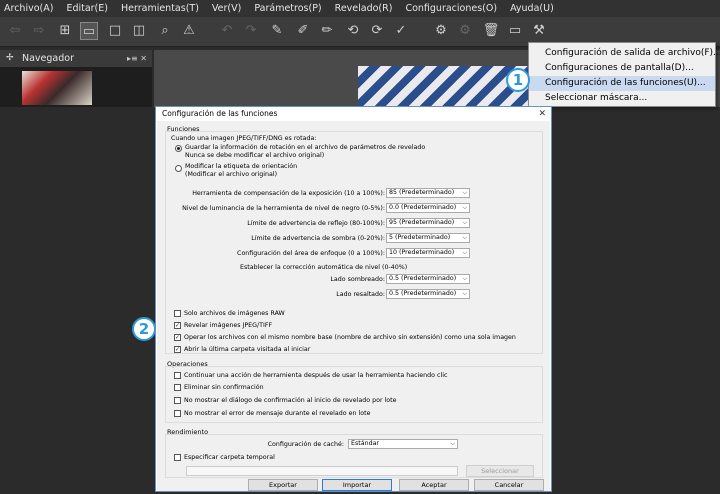 The width and height of the screenshot is (720, 494). I want to click on menu-archivo: Archivo(A), so click(28, 8).